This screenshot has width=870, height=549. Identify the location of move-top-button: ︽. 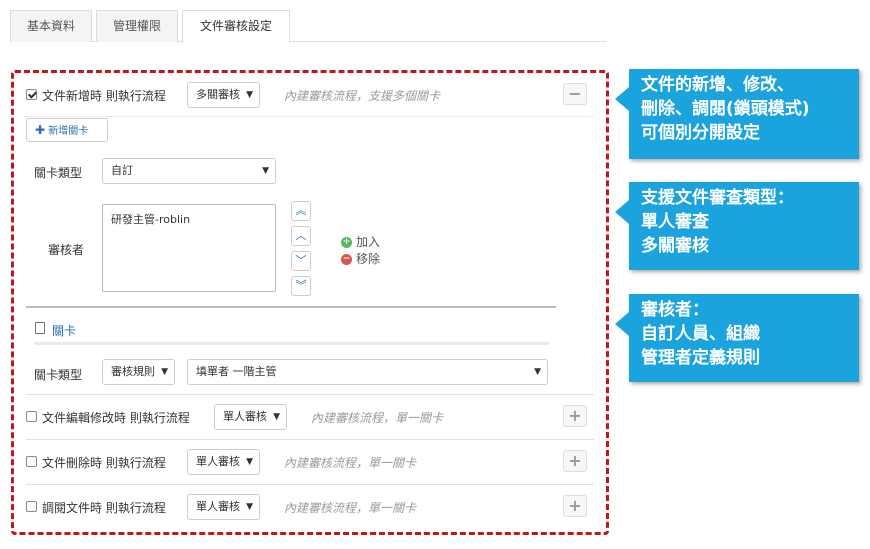
(301, 211).